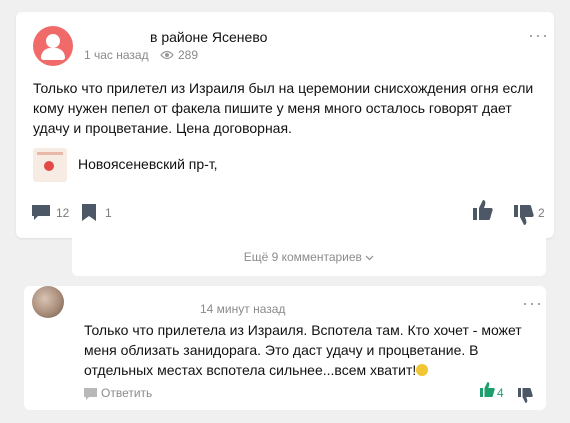 The image size is (570, 423). What do you see at coordinates (50, 165) in the screenshot?
I see `map-thumbnail-icon` at bounding box center [50, 165].